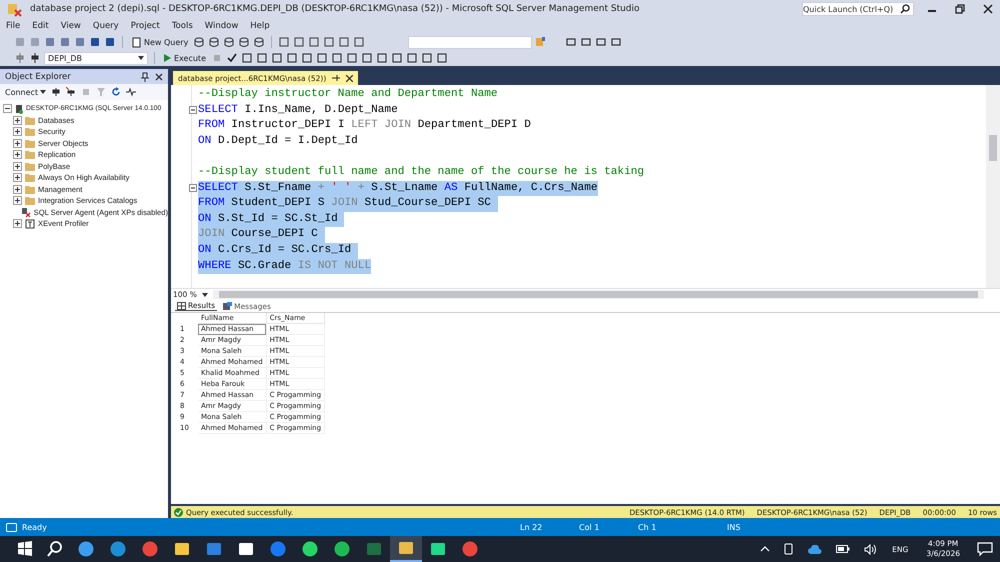  What do you see at coordinates (598, 294) in the screenshot?
I see `horizontal-scrollbar` at bounding box center [598, 294].